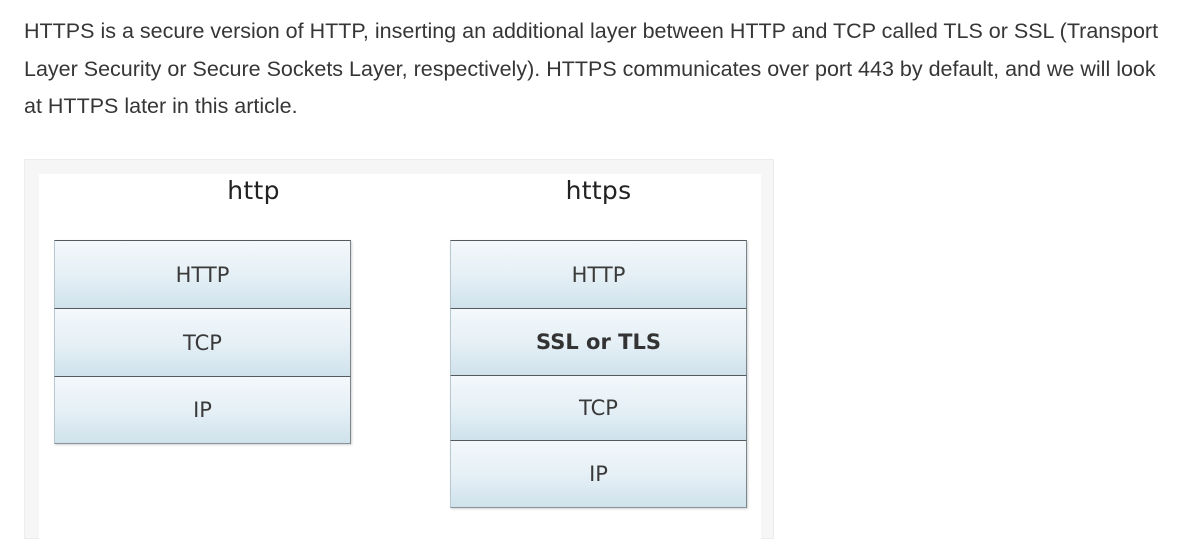  I want to click on http-stack-layer-tcp: TCP, so click(202, 342).